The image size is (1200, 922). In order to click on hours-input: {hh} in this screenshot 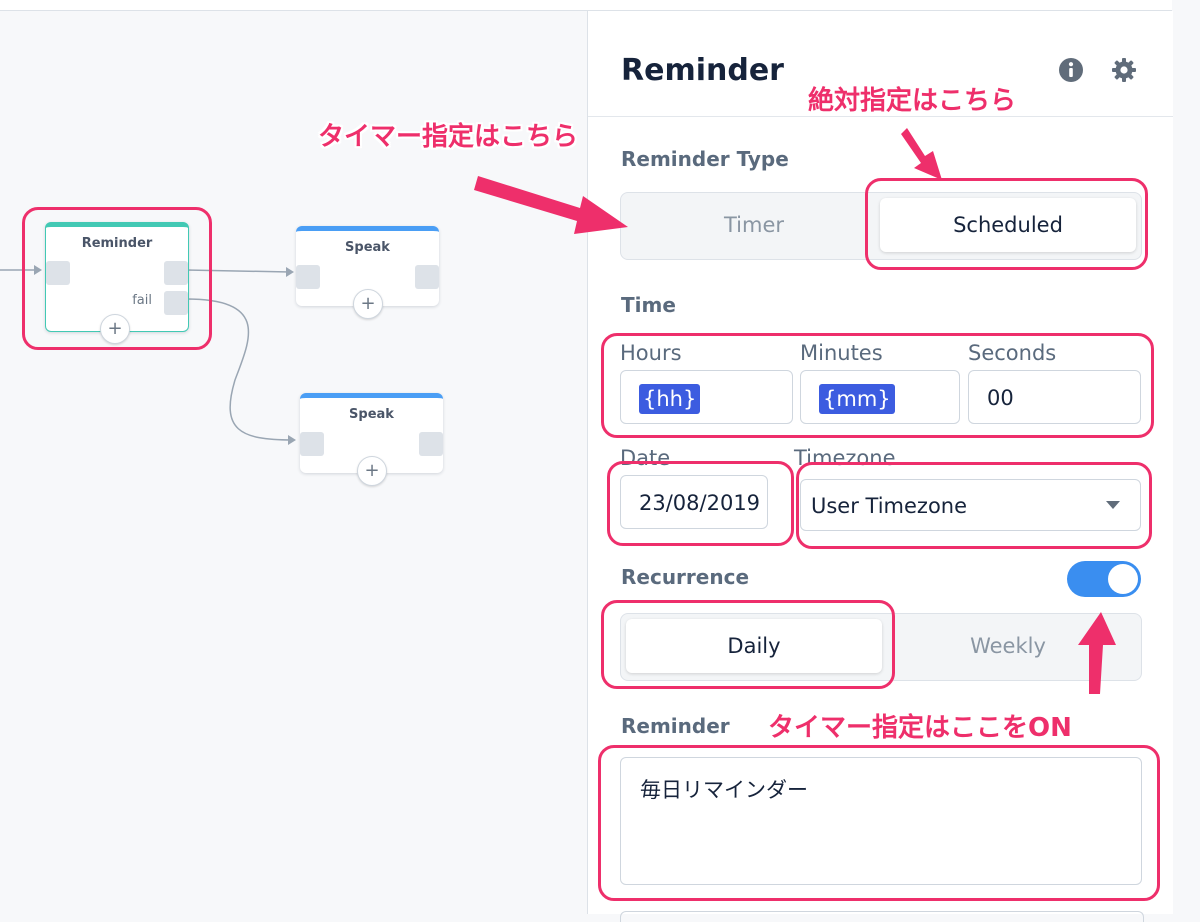, I will do `click(706, 397)`.